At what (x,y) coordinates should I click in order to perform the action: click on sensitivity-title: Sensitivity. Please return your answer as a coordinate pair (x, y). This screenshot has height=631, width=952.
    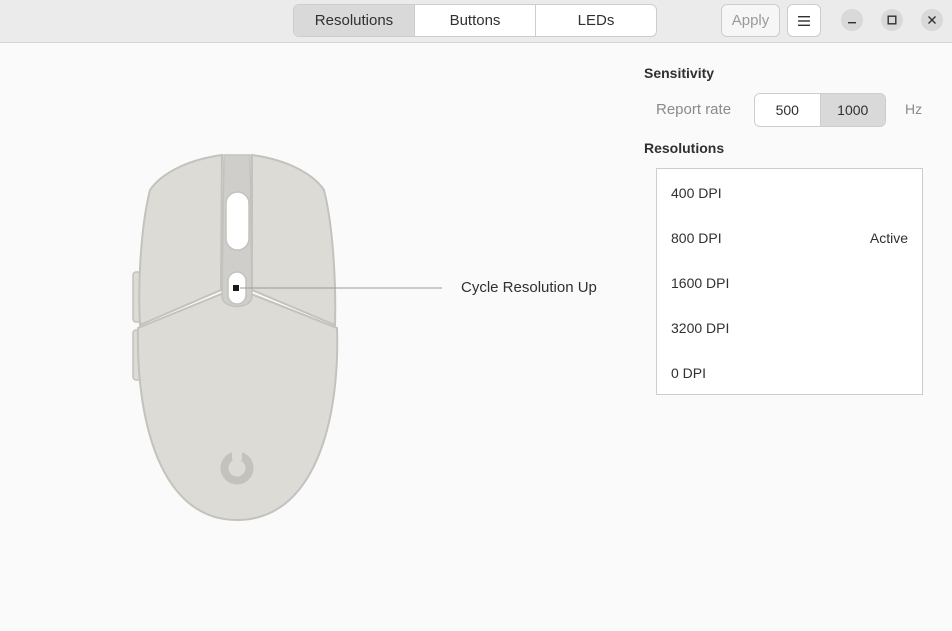
    Looking at the image, I should click on (679, 73).